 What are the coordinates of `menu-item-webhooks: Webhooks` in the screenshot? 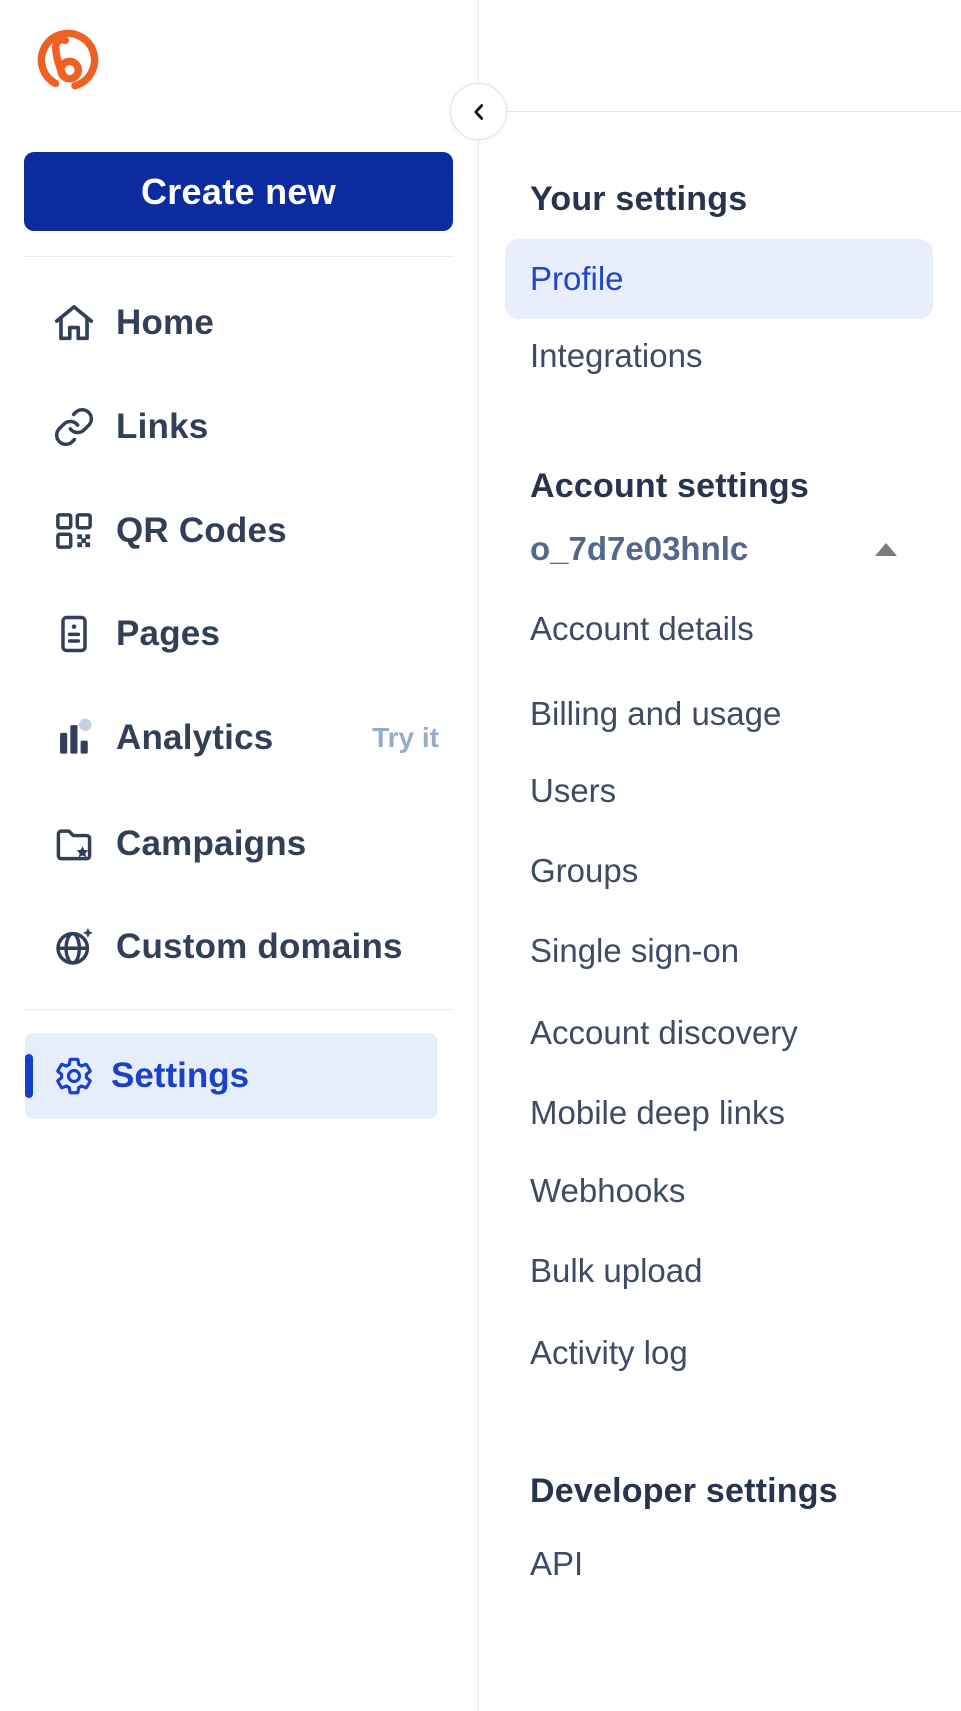 It's located at (719, 1191).